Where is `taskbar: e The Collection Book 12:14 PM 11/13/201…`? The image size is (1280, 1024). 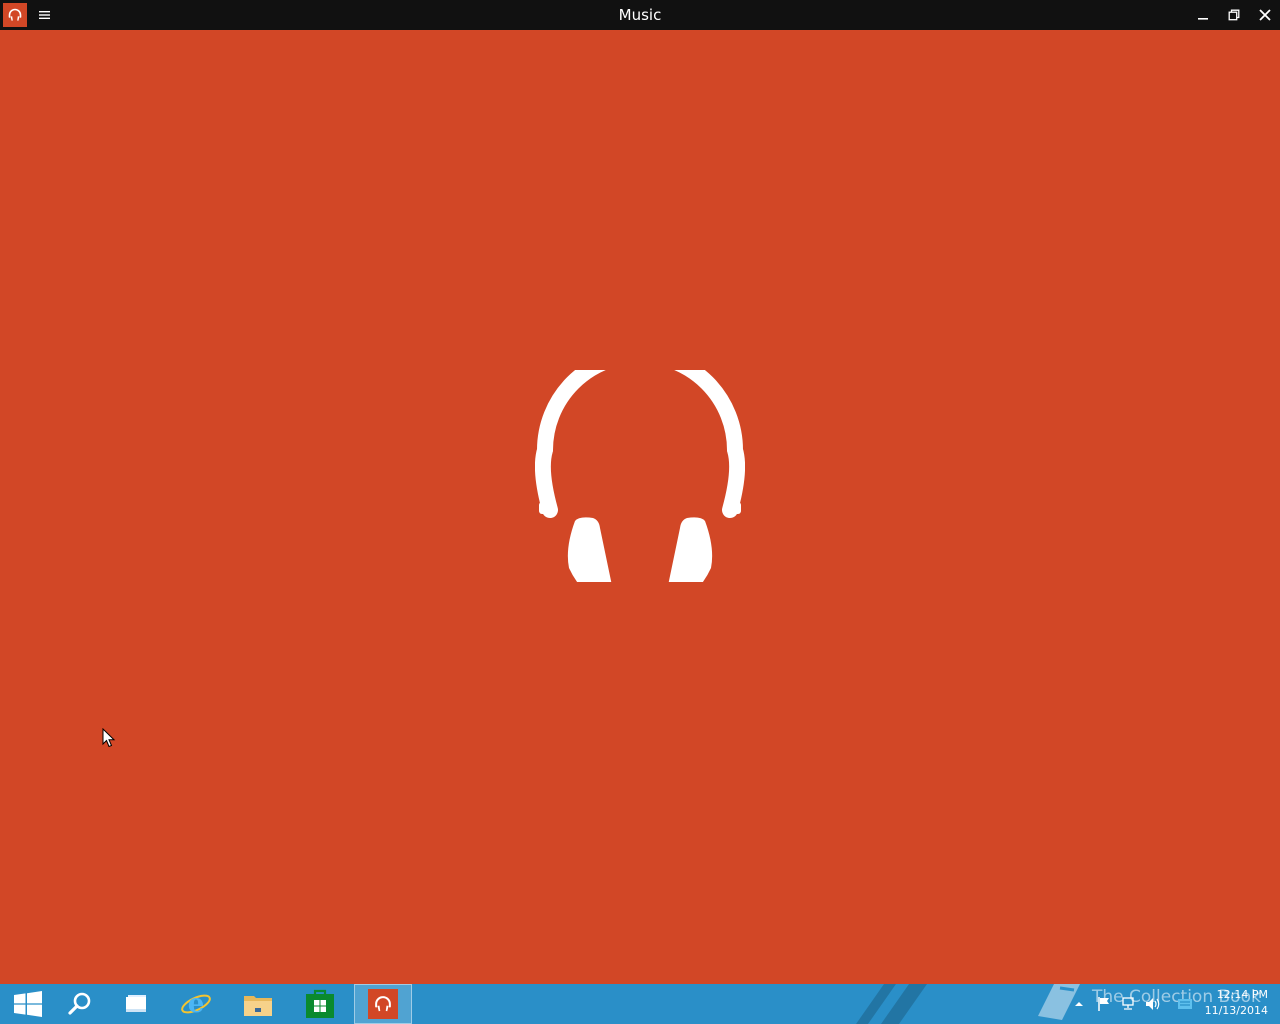 taskbar: e The Collection Book 12:14 PM 11/13/201… is located at coordinates (640, 1004).